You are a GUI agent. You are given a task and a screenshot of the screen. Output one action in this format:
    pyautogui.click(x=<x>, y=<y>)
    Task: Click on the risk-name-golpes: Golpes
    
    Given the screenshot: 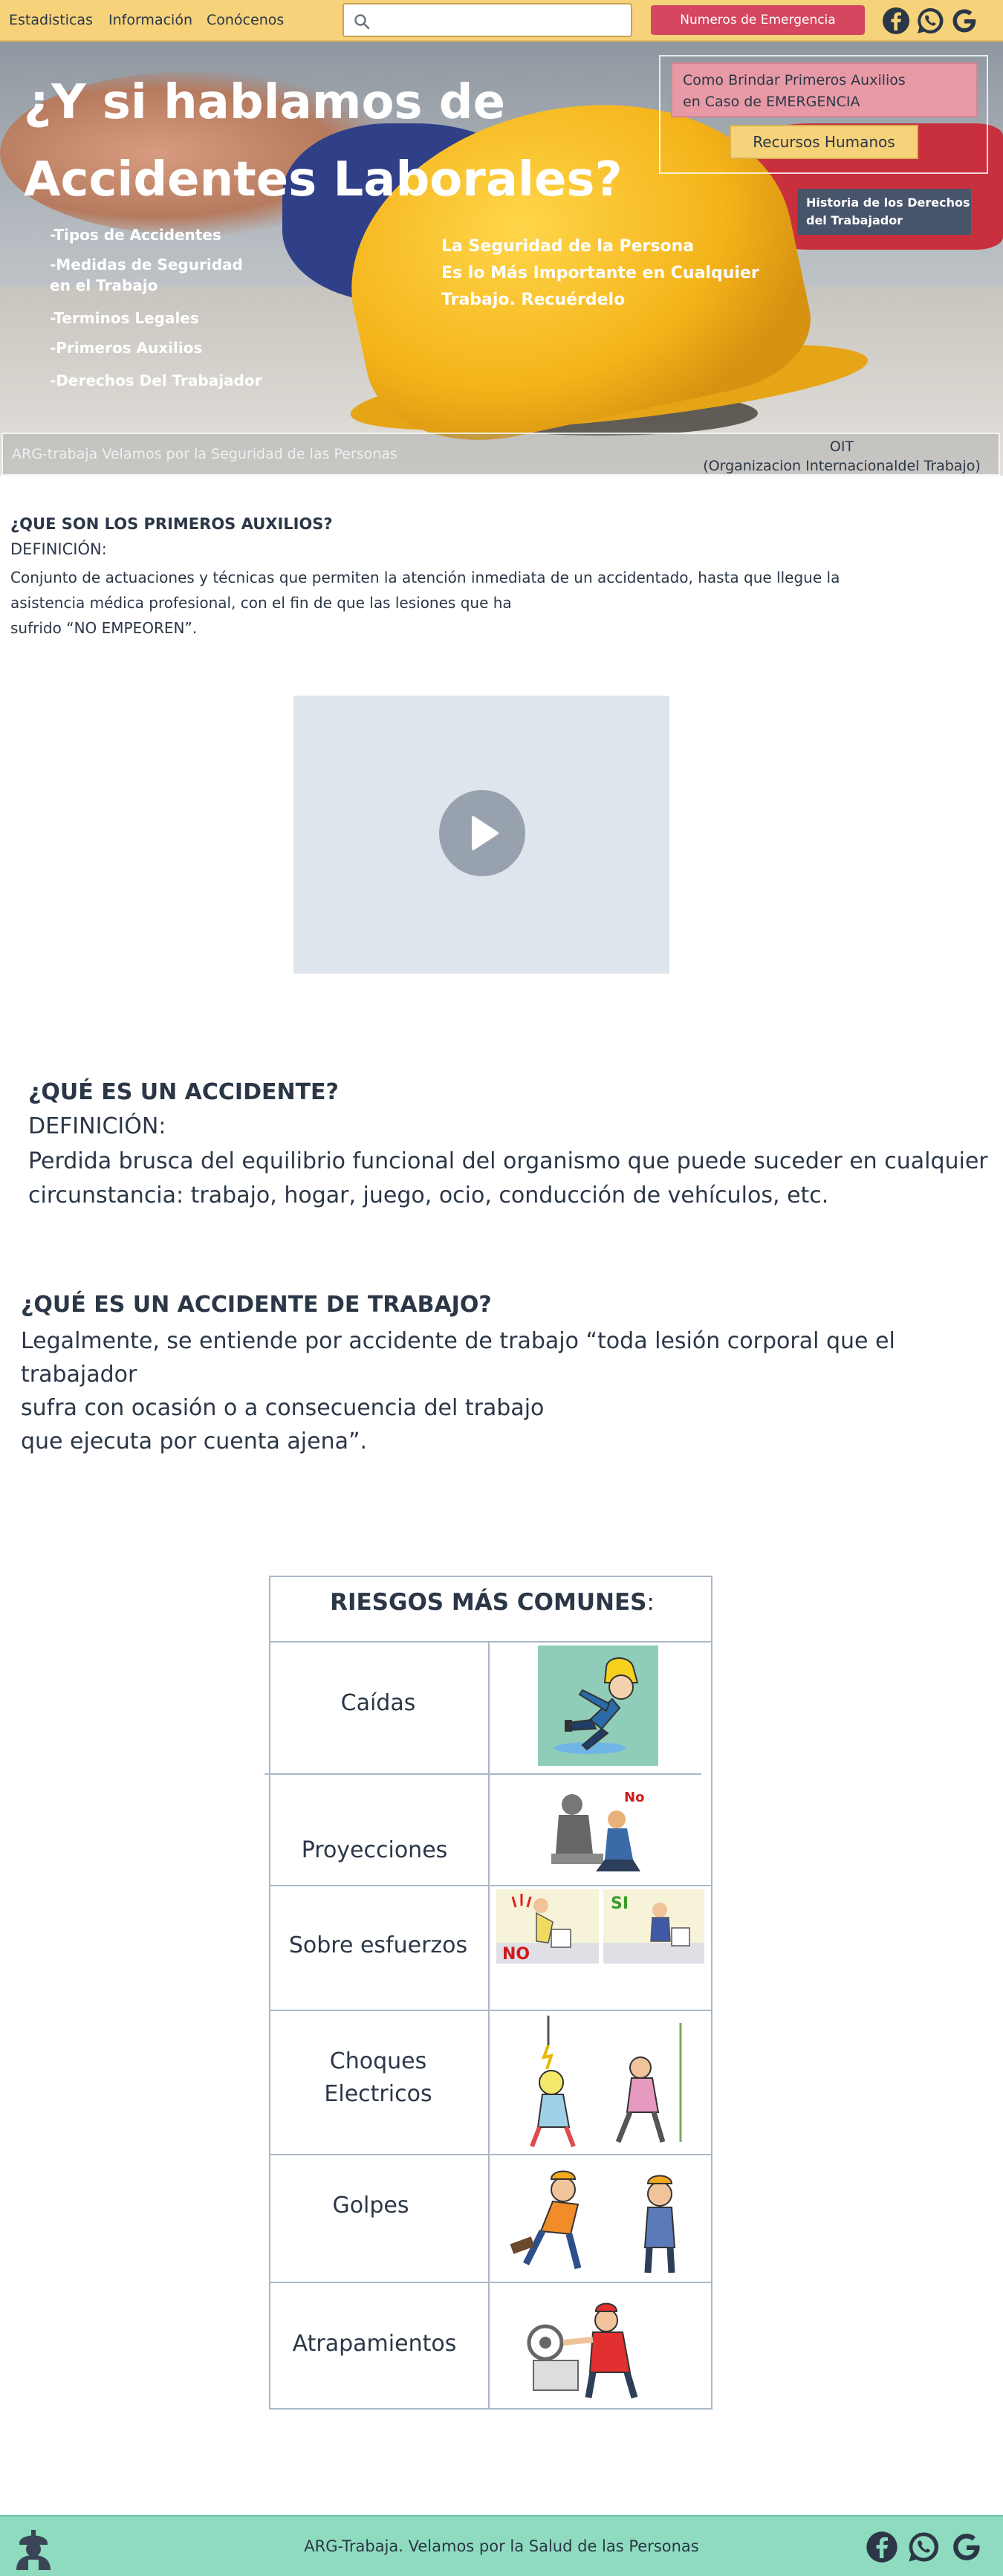 What is the action you would take?
    pyautogui.click(x=370, y=2205)
    